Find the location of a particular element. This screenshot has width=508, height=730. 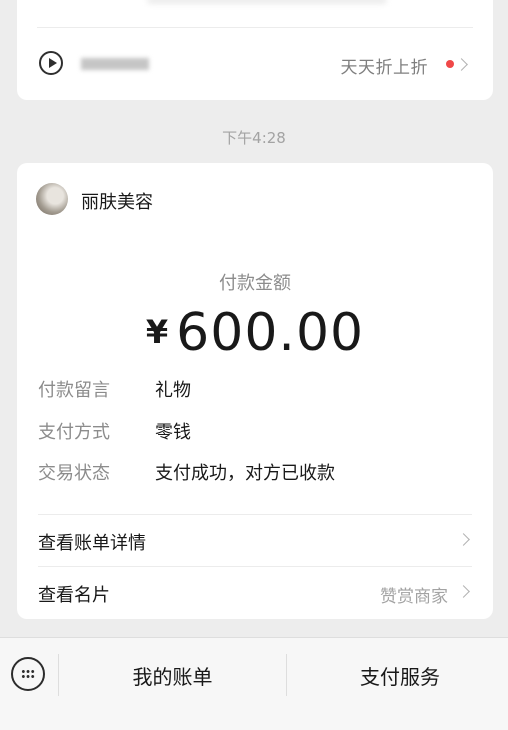

keyboard-icon is located at coordinates (28, 674).